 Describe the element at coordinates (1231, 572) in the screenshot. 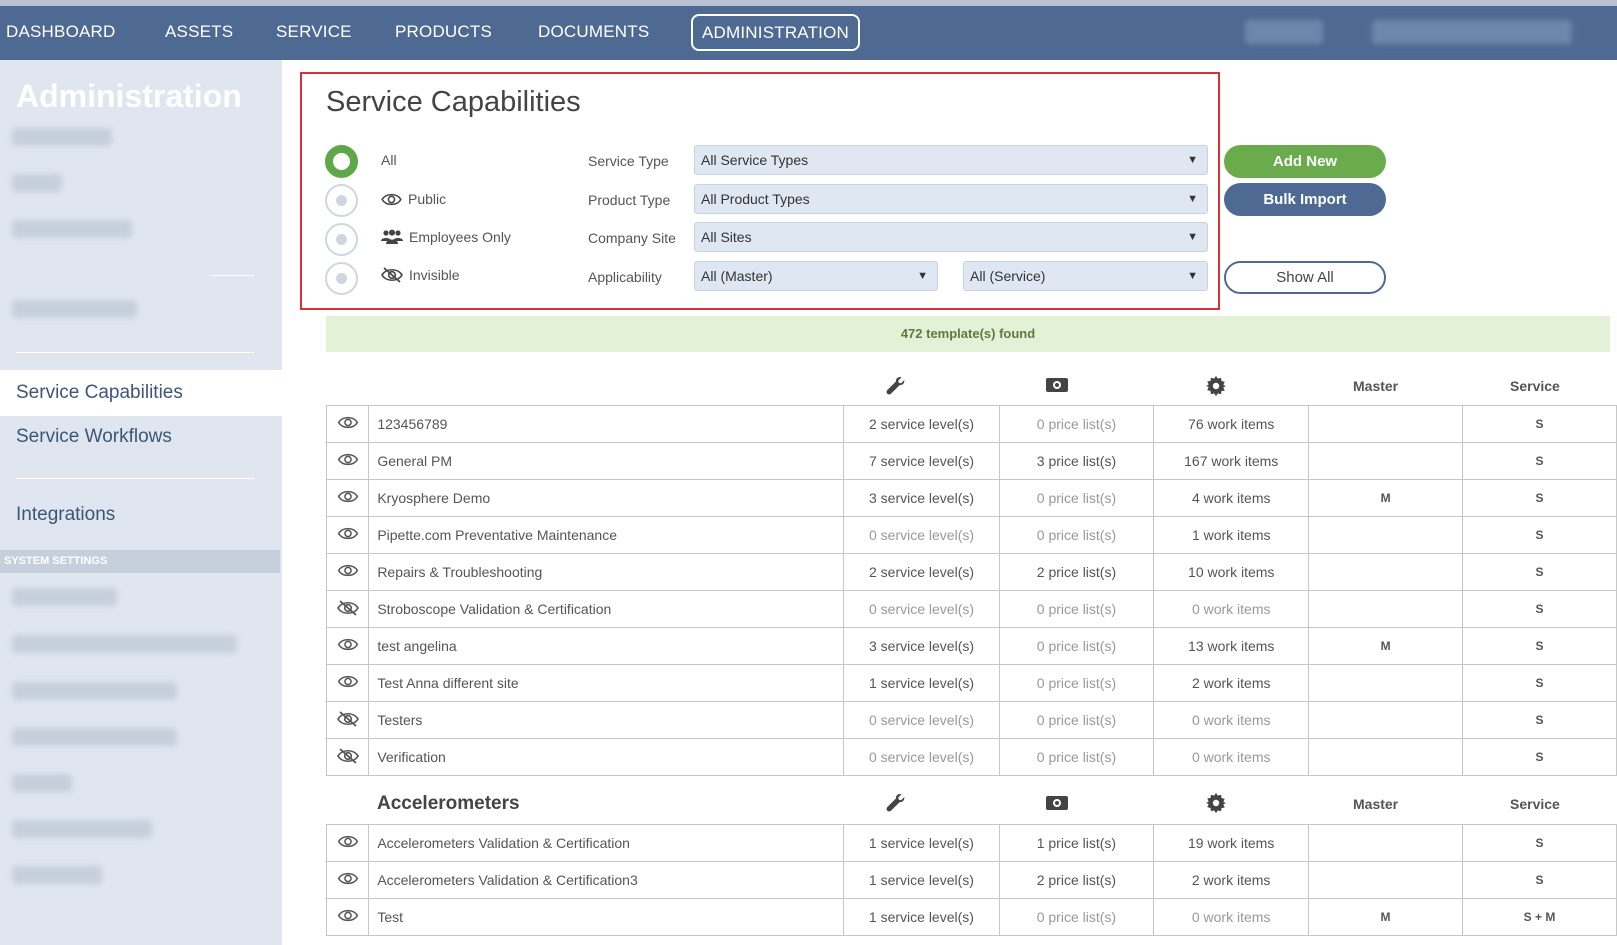

I see `work-items-cell: 10 work items` at that location.